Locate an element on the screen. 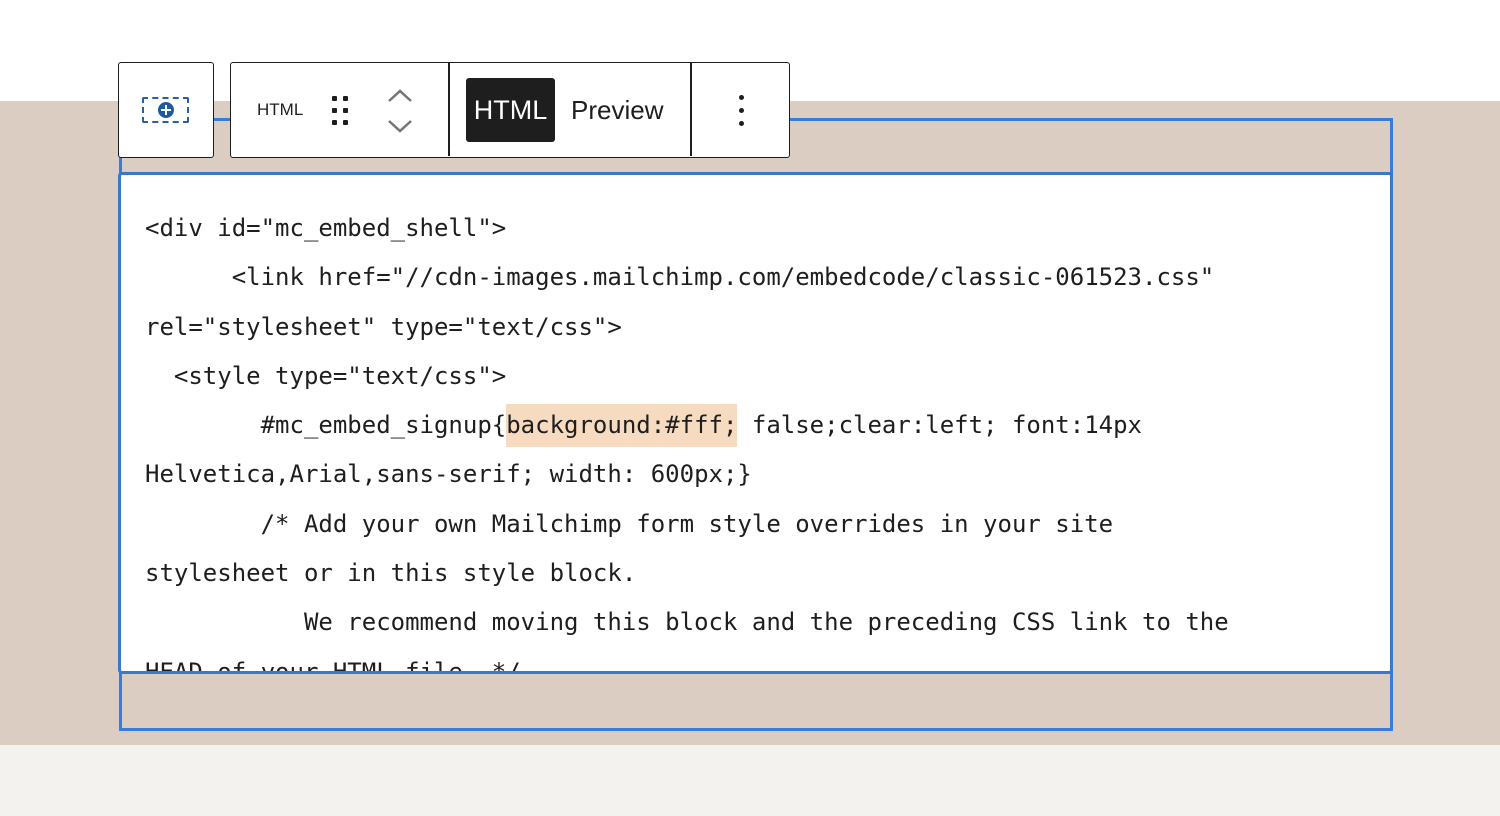 Image resolution: width=1500 pixels, height=816 pixels. highlighted-code-segment: background:#fff; is located at coordinates (622, 426).